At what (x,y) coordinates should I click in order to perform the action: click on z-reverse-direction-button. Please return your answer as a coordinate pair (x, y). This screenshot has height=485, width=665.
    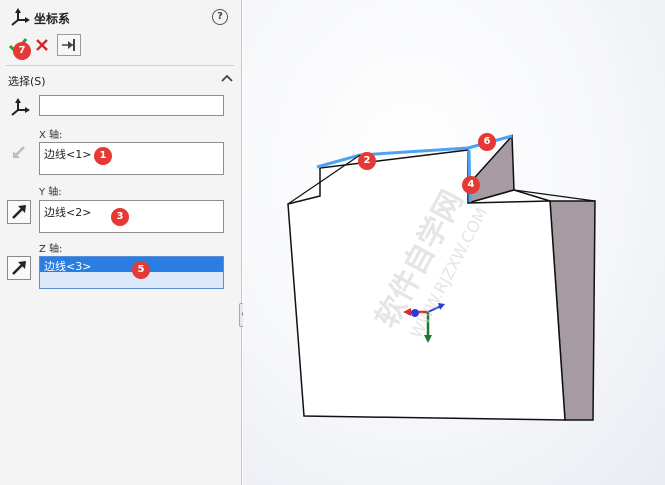
    Looking at the image, I should click on (19, 268).